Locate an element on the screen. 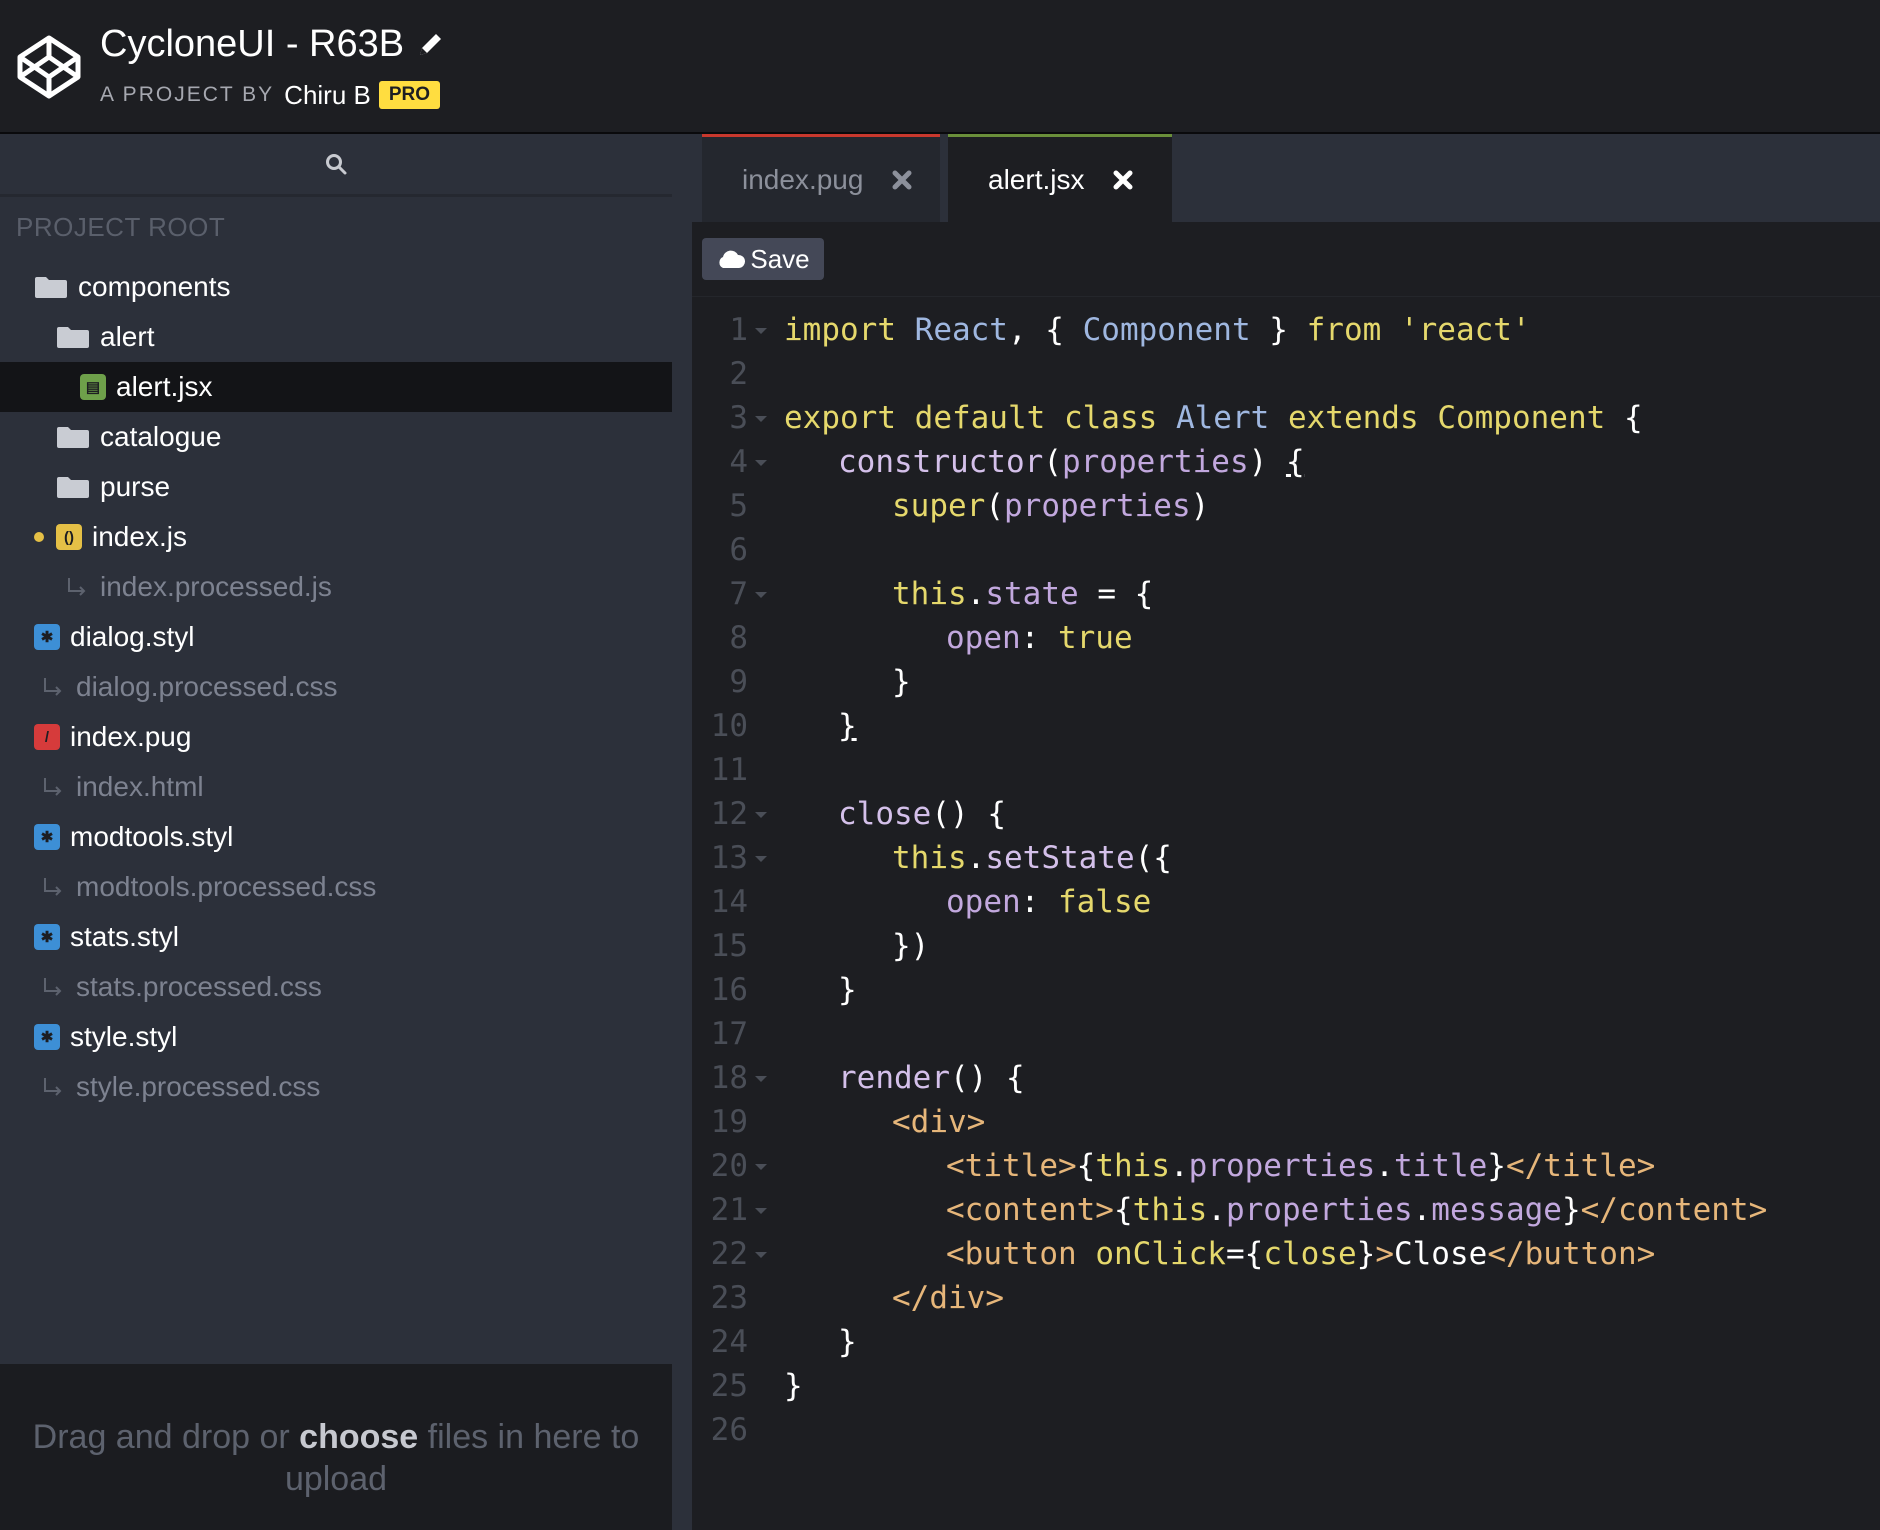 Image resolution: width=1880 pixels, height=1530 pixels. pencil-icon is located at coordinates (431, 44).